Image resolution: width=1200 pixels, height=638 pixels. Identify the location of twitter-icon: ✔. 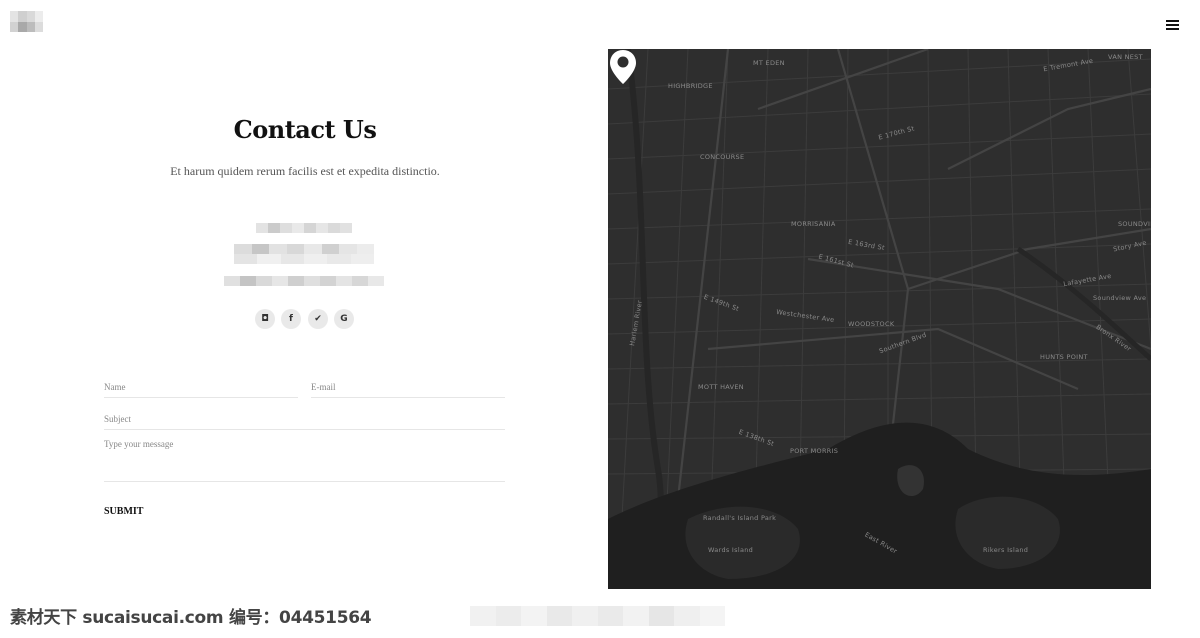
(318, 319).